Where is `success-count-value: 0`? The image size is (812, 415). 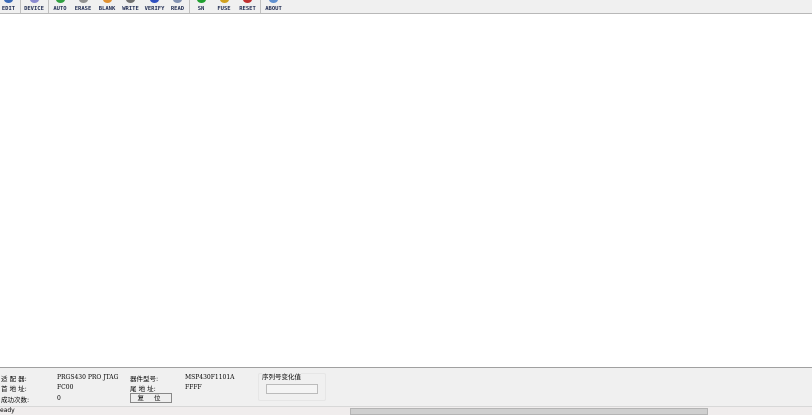 success-count-value: 0 is located at coordinates (59, 398).